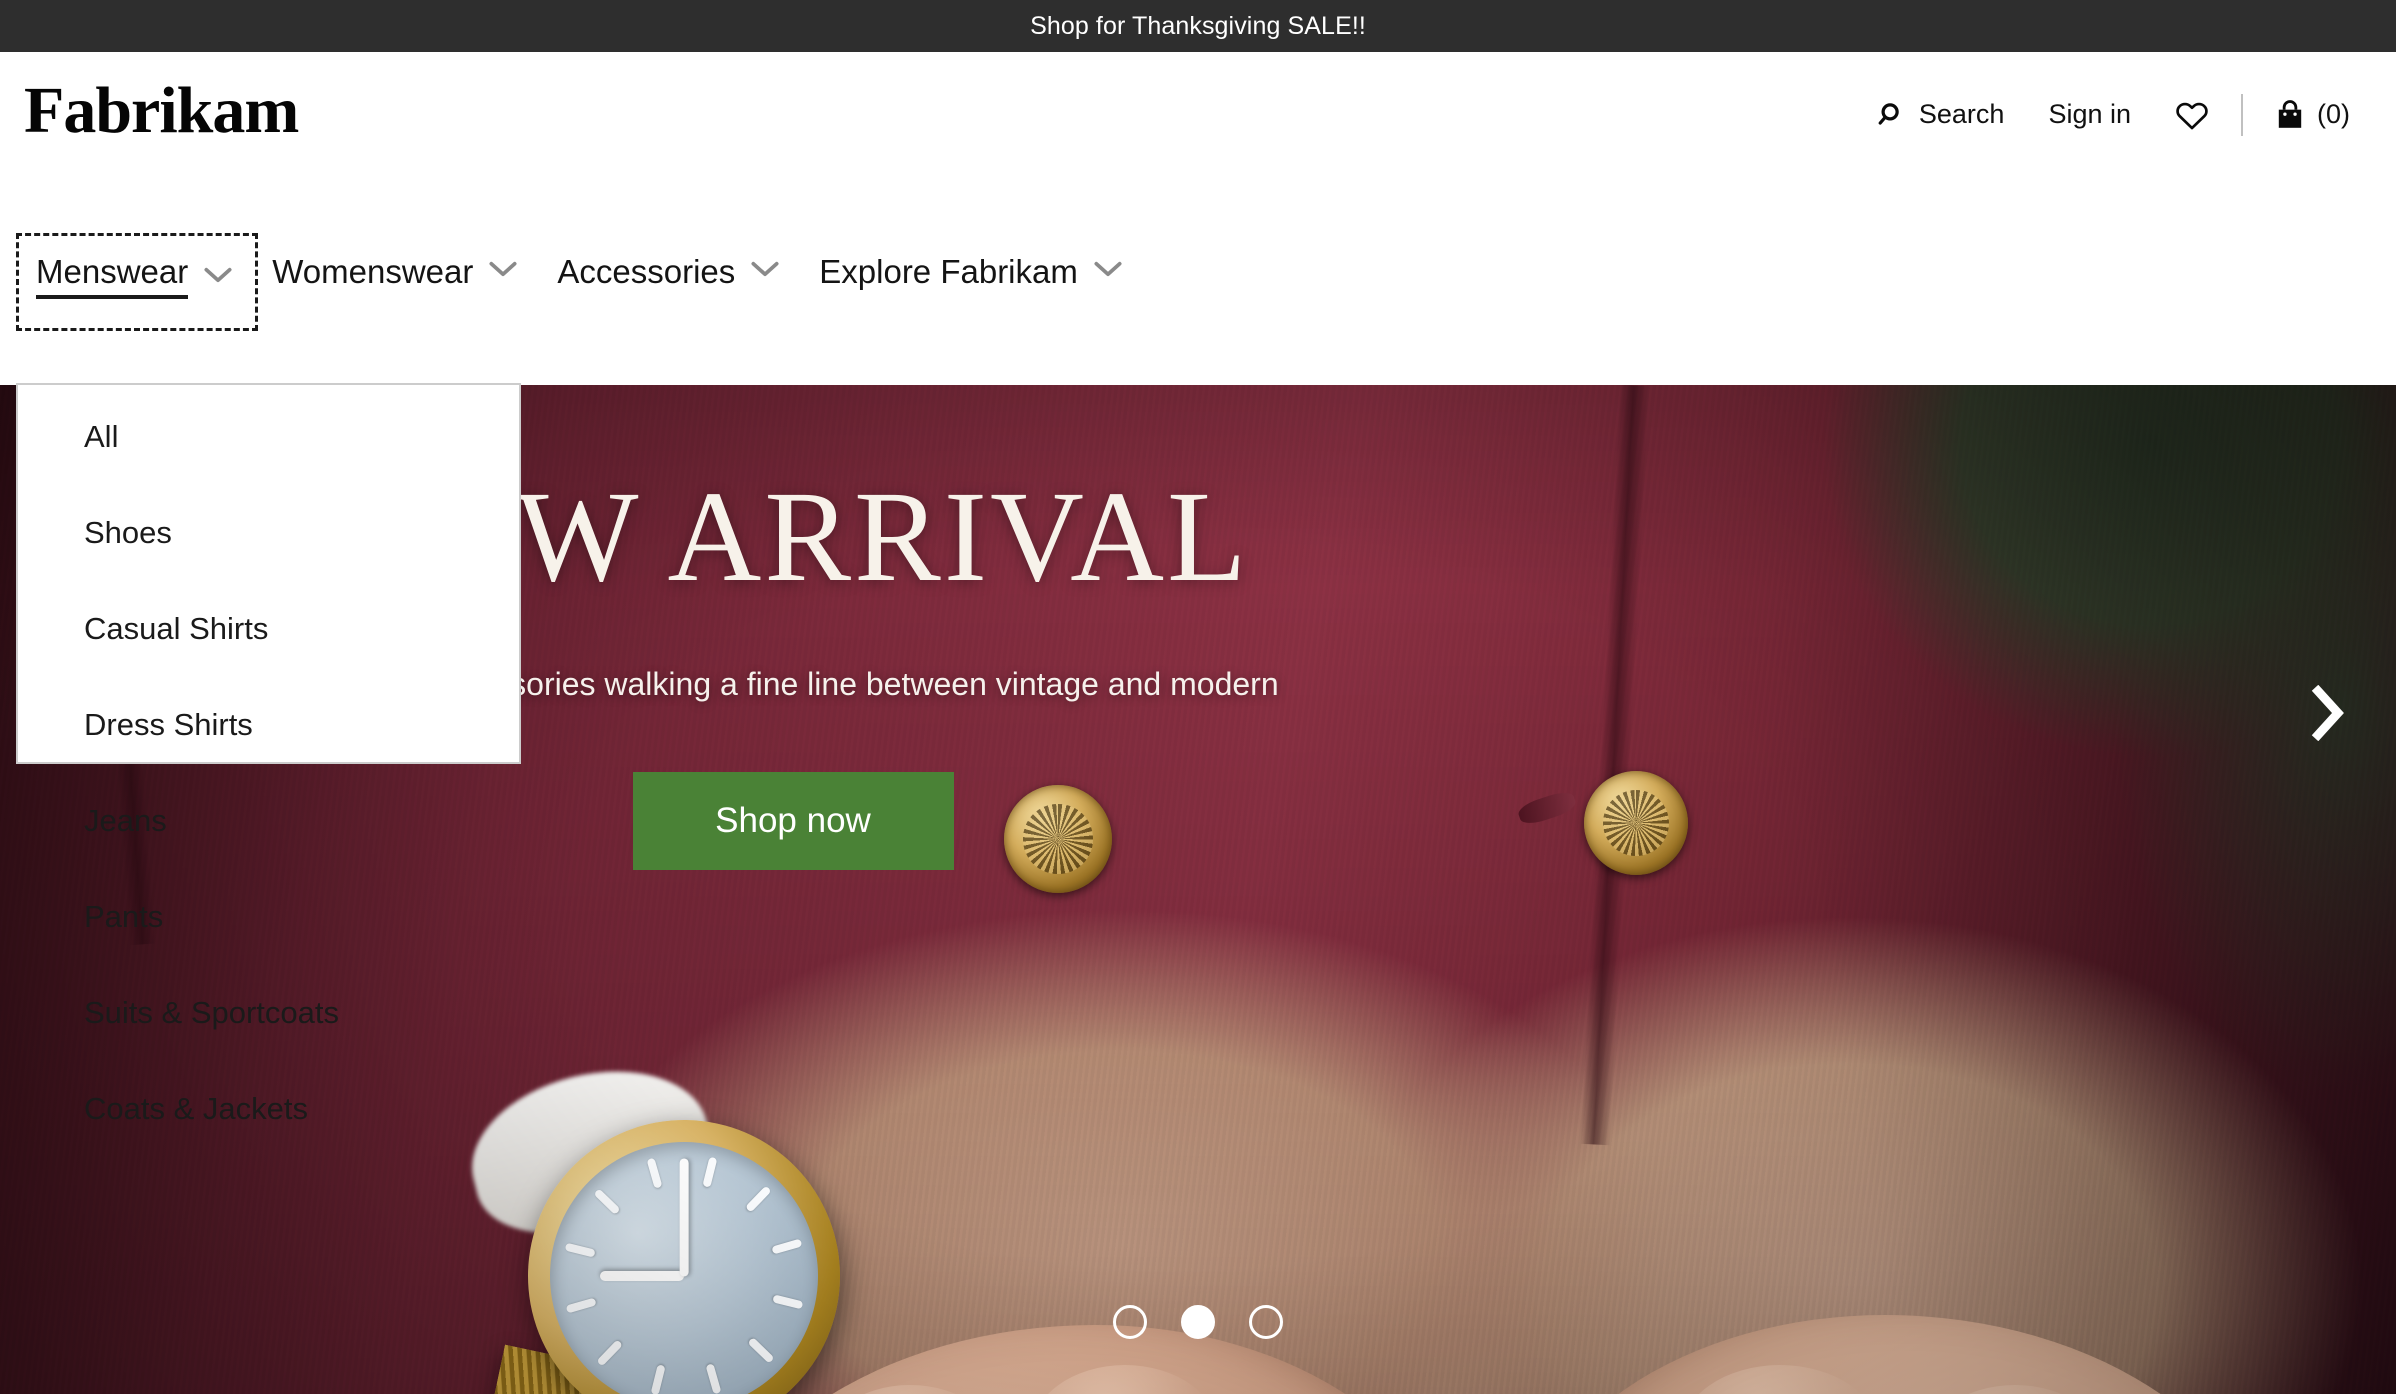 Image resolution: width=2396 pixels, height=1394 pixels. Describe the element at coordinates (161, 111) in the screenshot. I see `brand-logo: Fabrikam` at that location.